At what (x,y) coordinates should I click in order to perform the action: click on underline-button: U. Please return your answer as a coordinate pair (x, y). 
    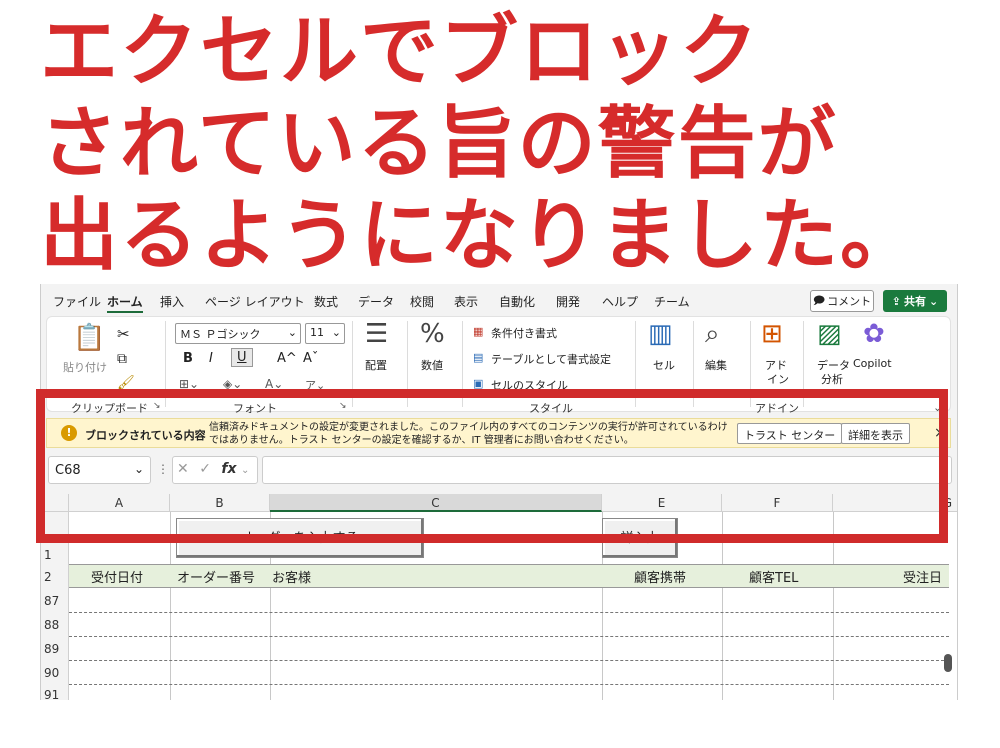
    Looking at the image, I should click on (242, 357).